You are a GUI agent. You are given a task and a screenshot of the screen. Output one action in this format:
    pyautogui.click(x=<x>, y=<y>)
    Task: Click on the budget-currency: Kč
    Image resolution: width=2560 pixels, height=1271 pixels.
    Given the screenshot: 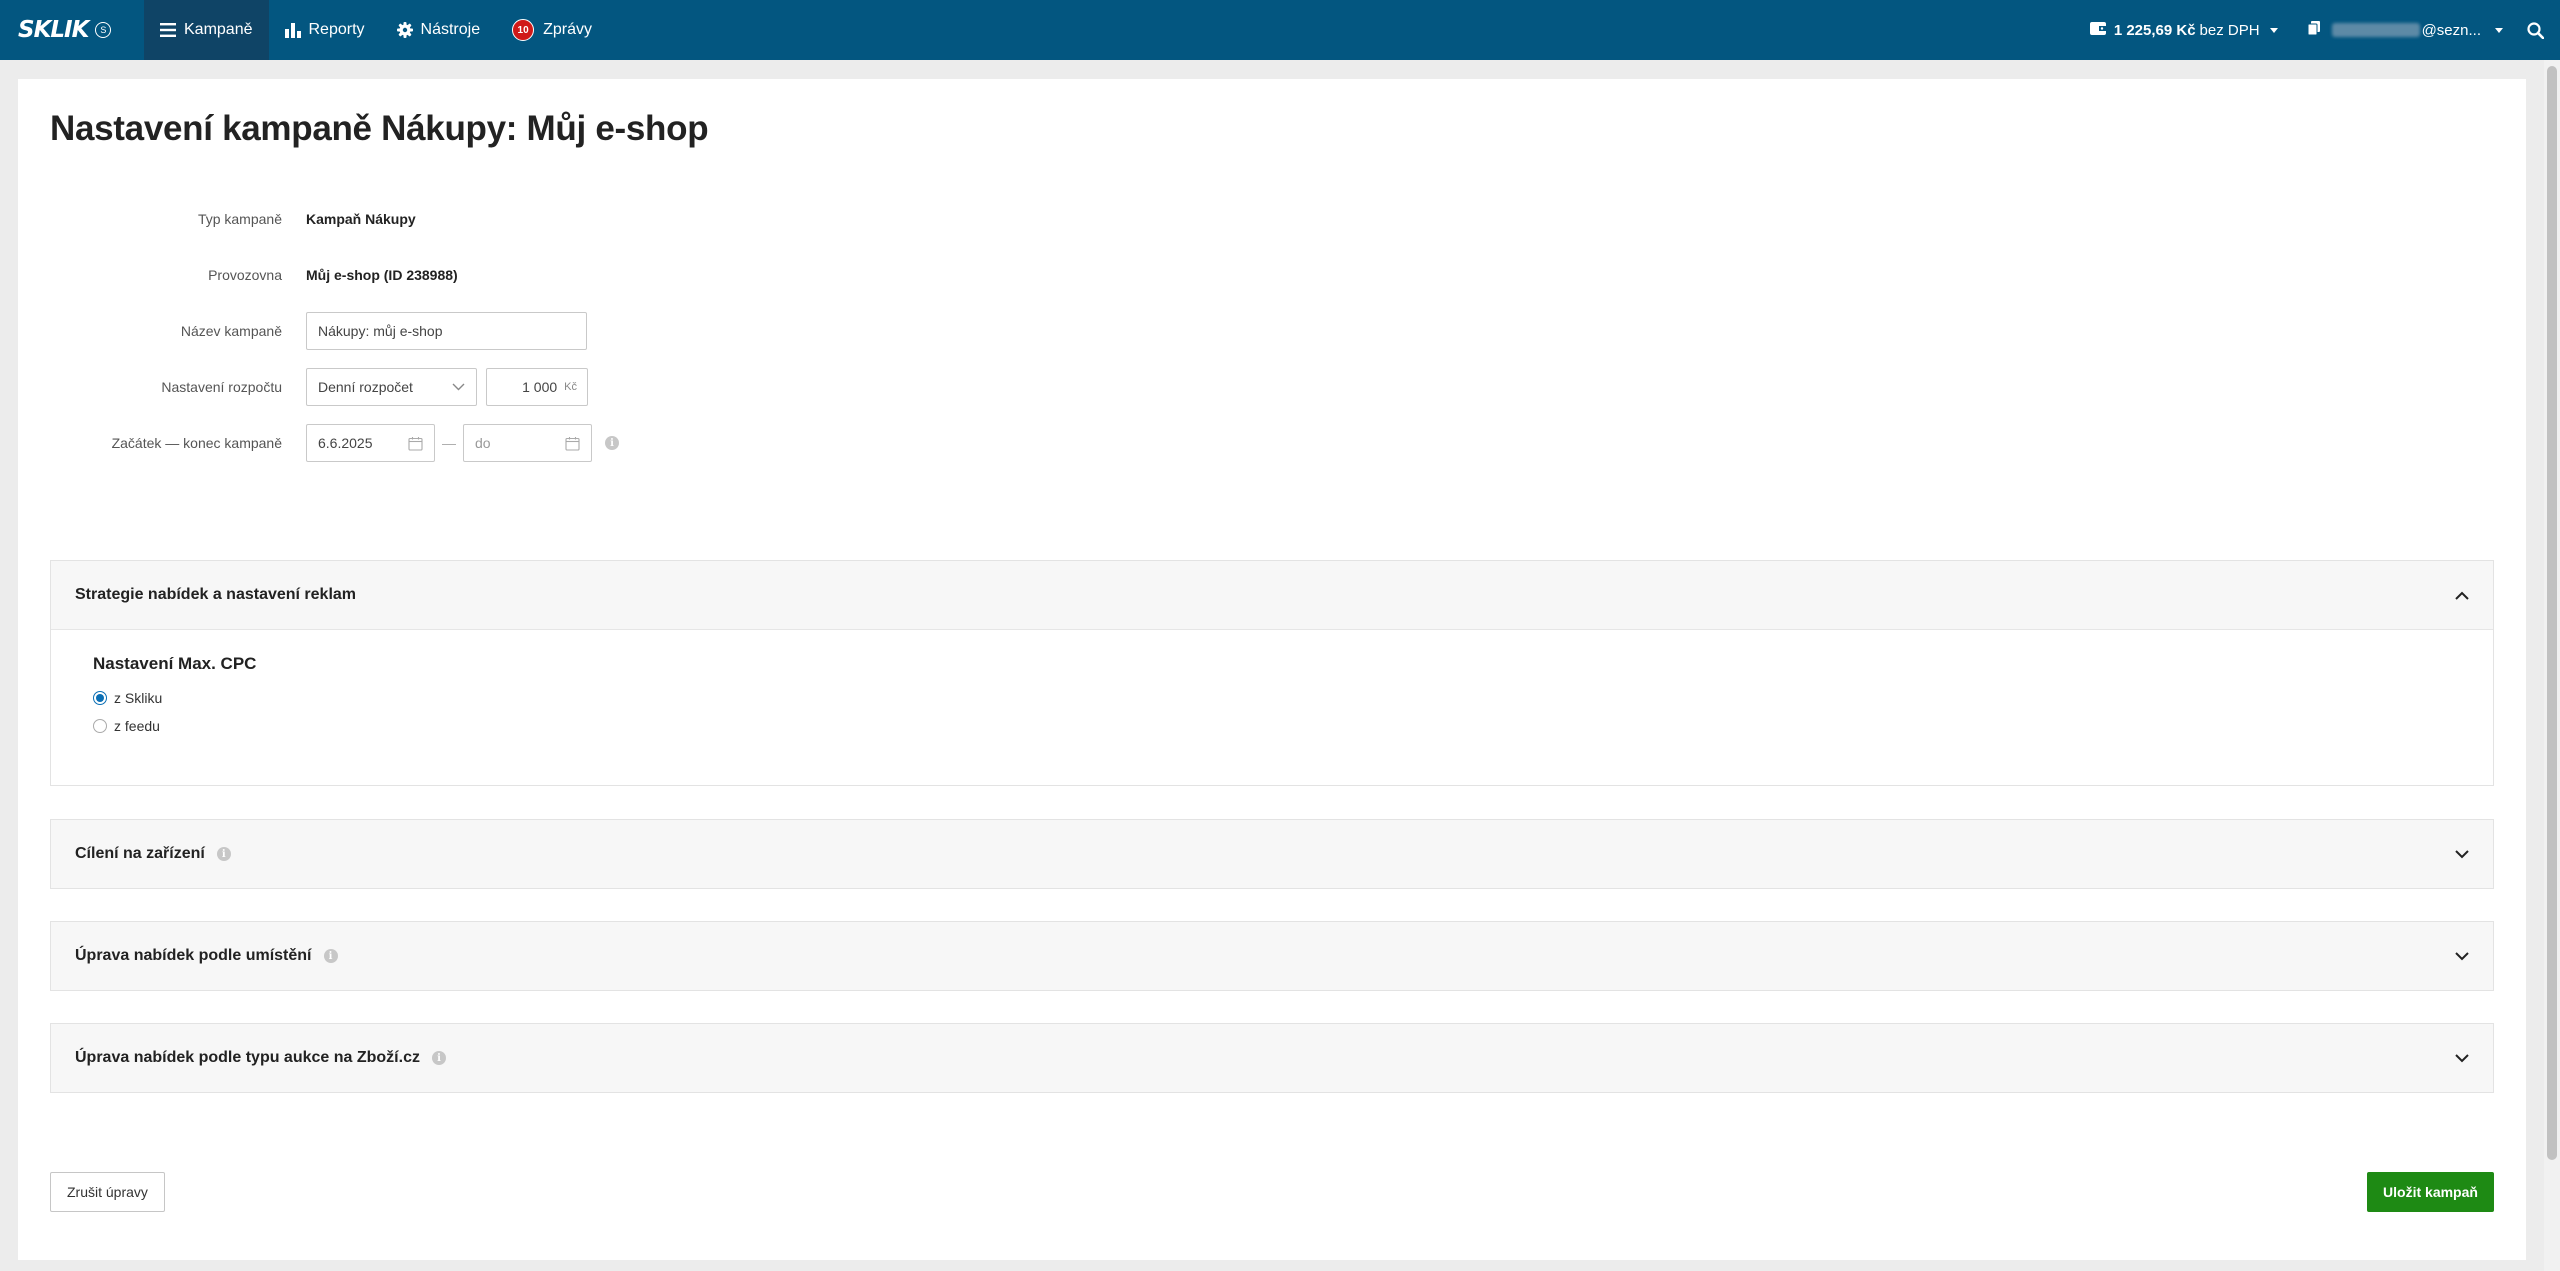 What is the action you would take?
    pyautogui.click(x=570, y=387)
    